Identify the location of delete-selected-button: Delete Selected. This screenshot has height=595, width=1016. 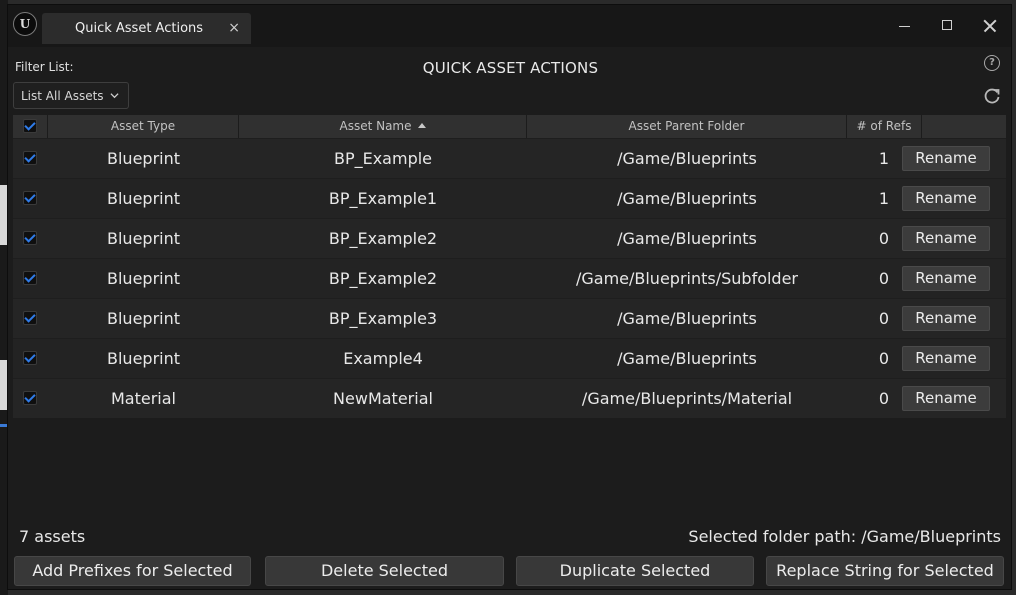
(384, 571).